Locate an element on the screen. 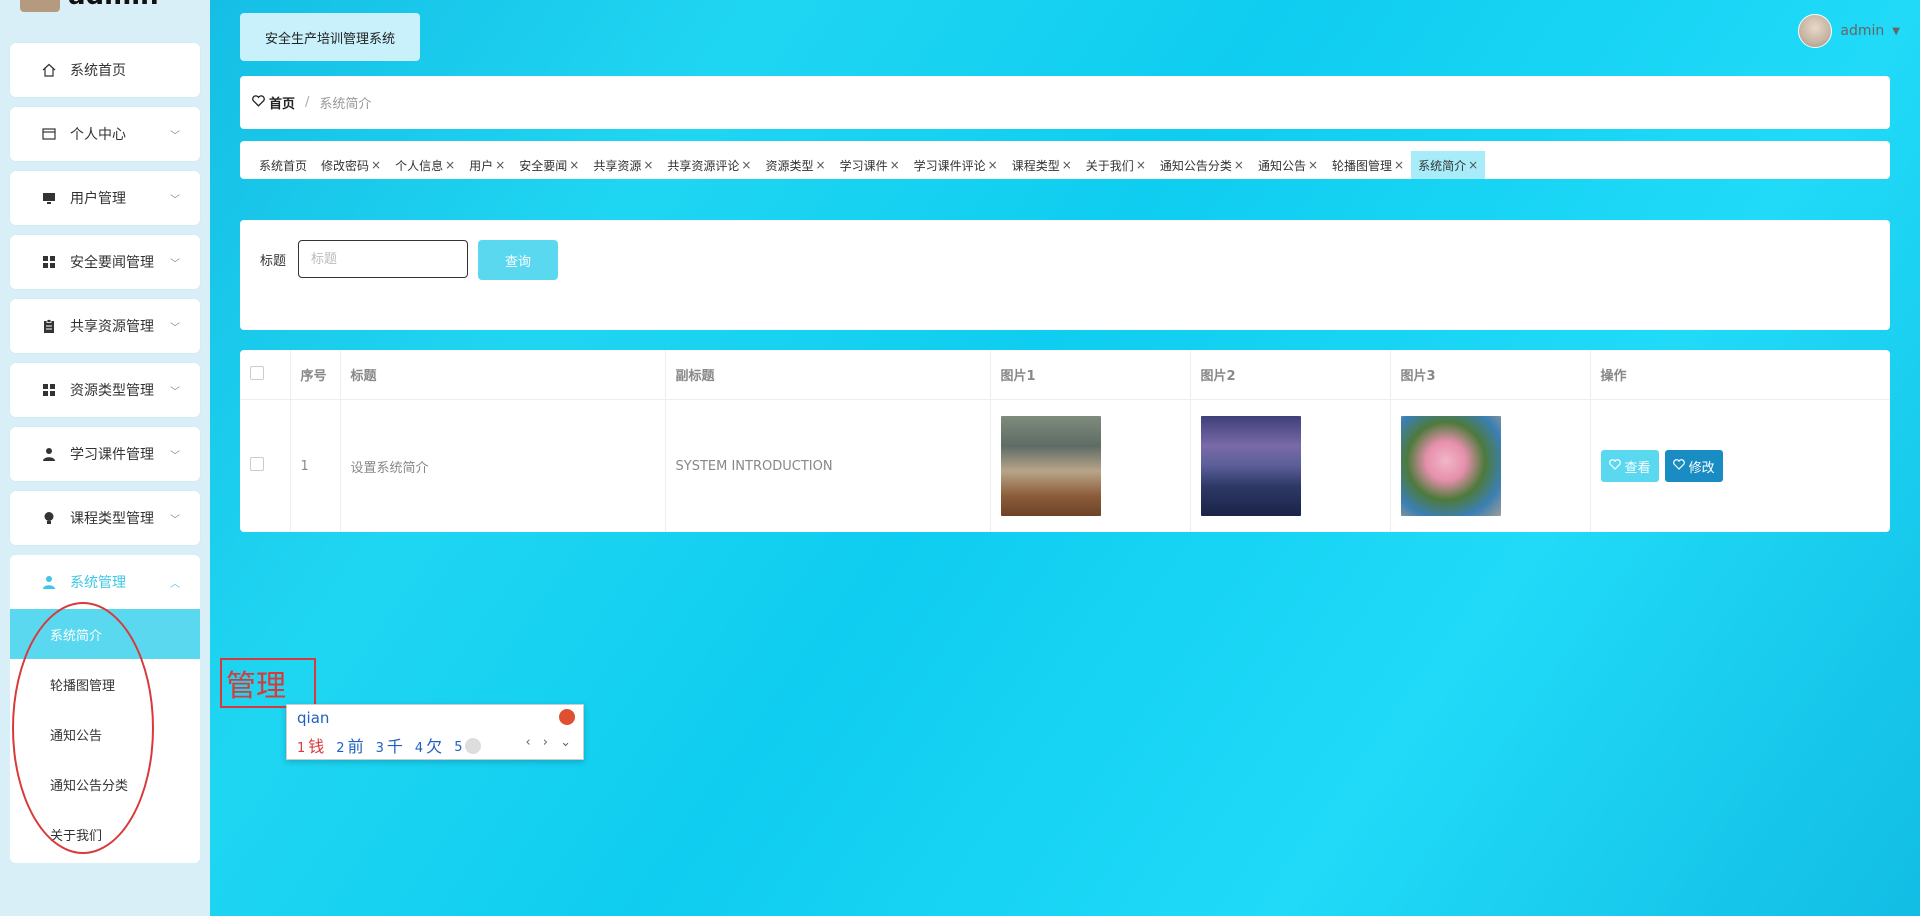 Image resolution: width=1920 pixels, height=916 pixels. cell-actions: 查看 修改 is located at coordinates (1740, 466).